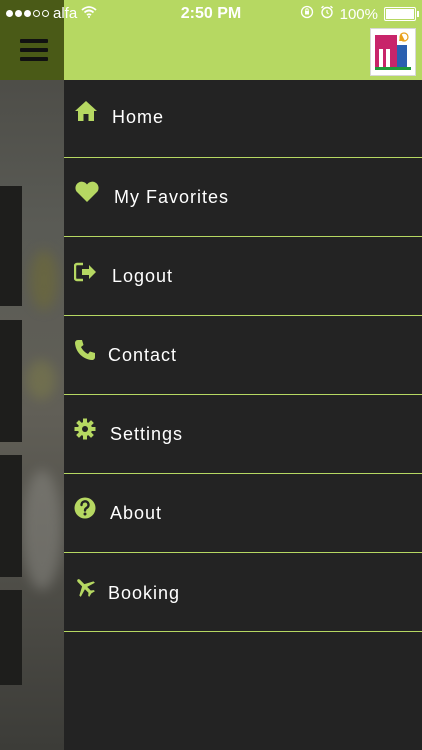 This screenshot has width=422, height=750. What do you see at coordinates (144, 593) in the screenshot?
I see `menu-label-booking: Booking` at bounding box center [144, 593].